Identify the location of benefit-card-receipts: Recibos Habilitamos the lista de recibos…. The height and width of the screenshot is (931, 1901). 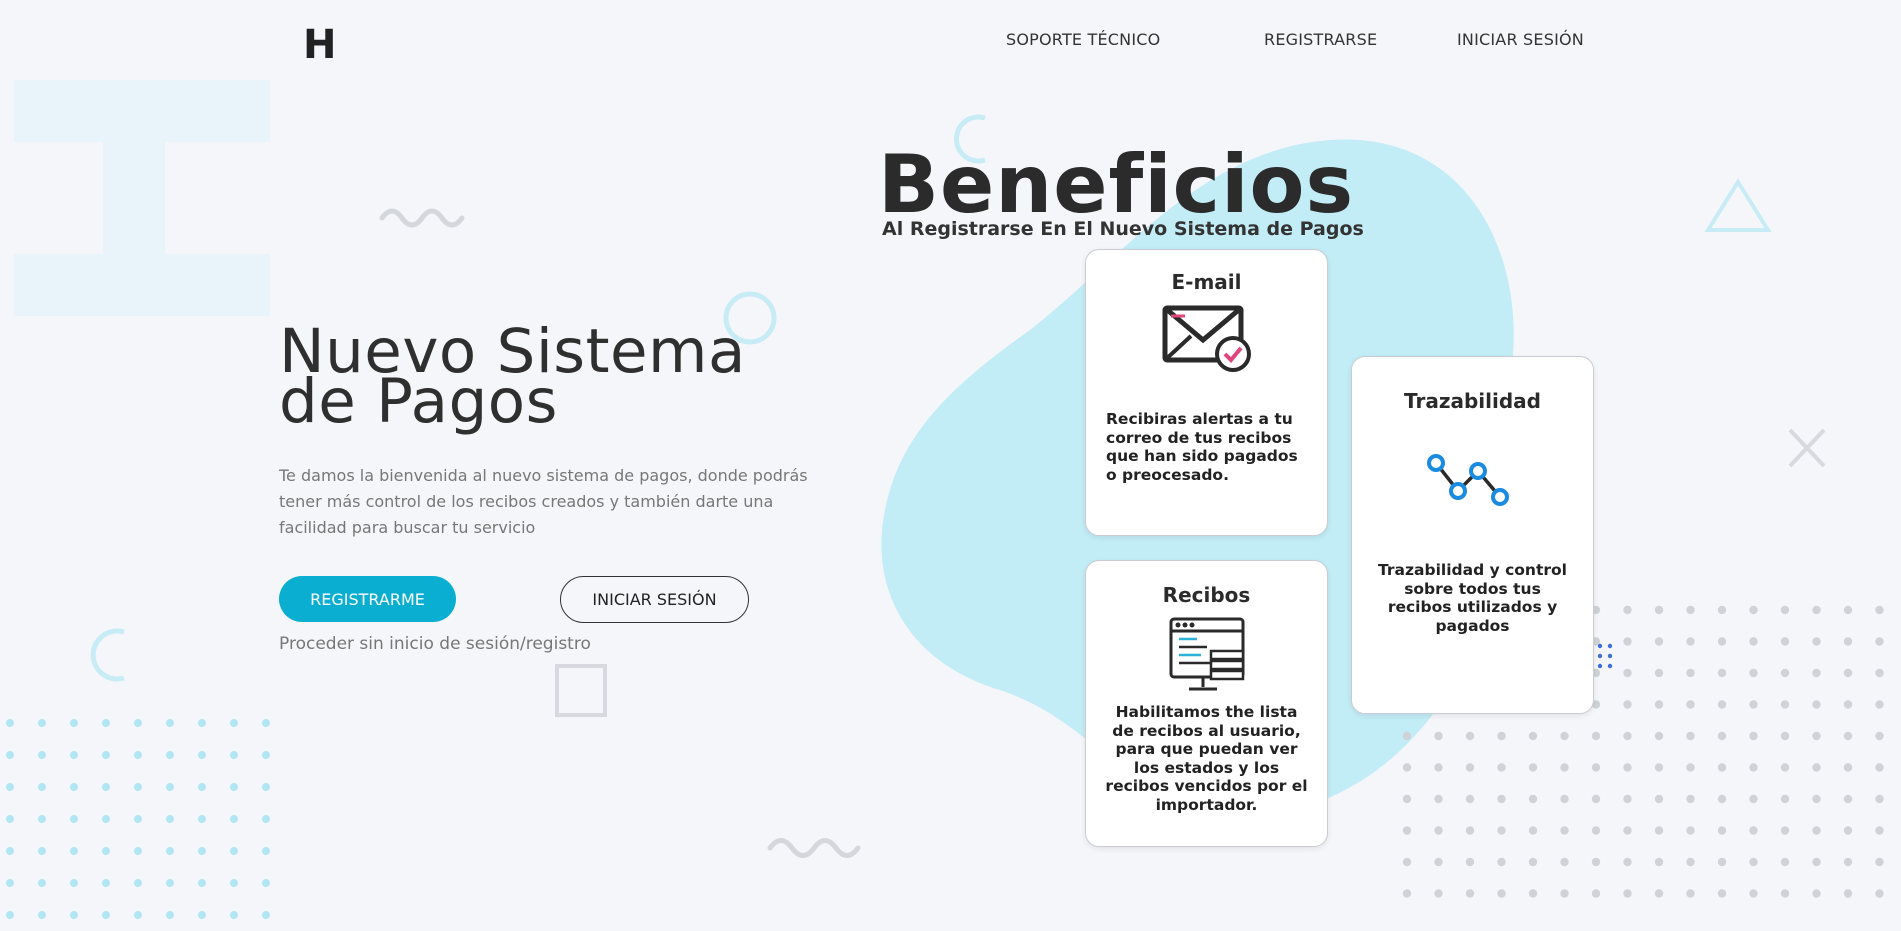
(1206, 703).